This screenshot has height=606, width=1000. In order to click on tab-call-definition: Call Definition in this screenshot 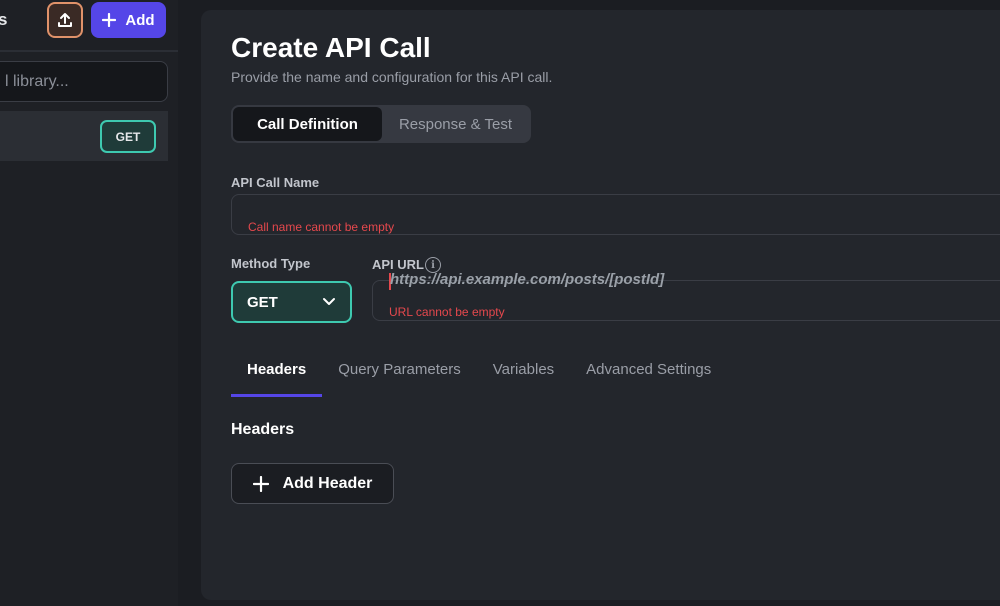, I will do `click(307, 124)`.